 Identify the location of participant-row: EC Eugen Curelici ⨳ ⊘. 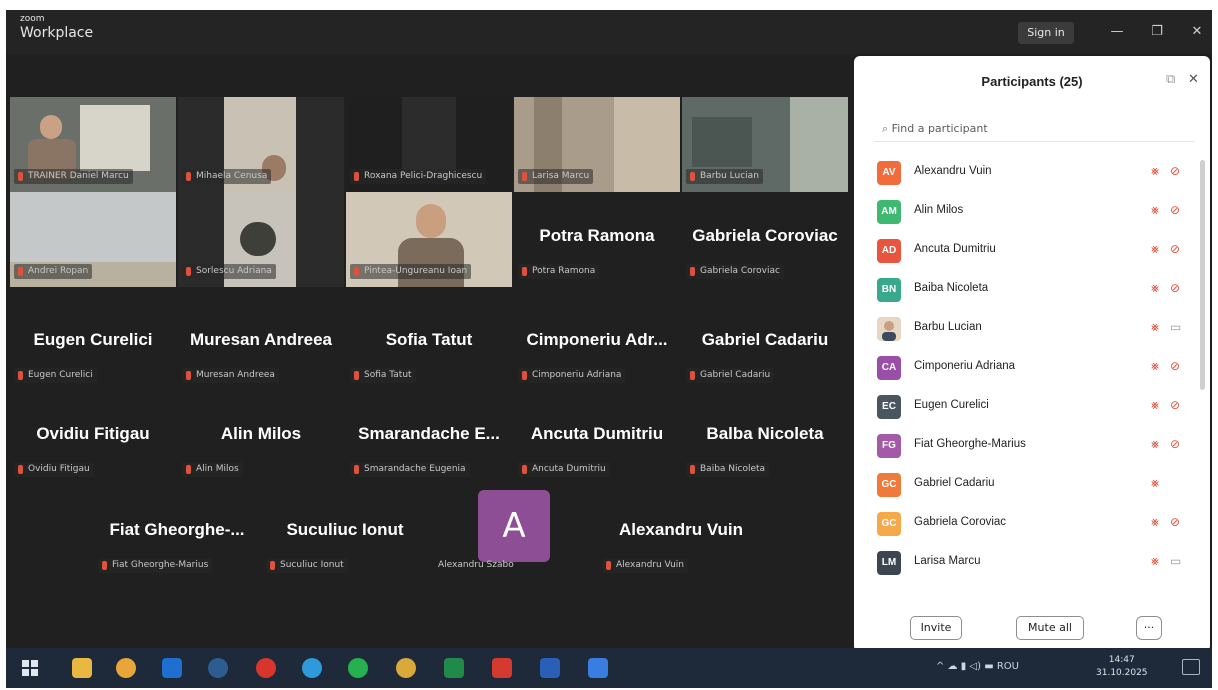
(1027, 407).